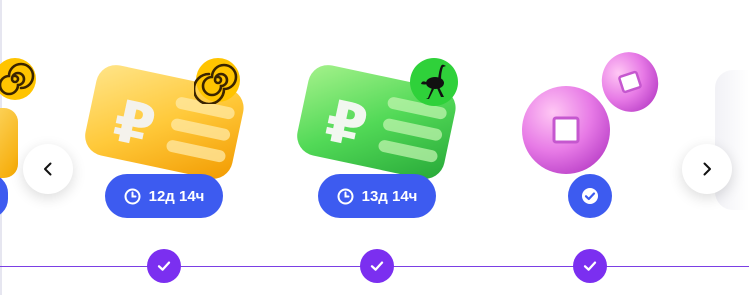  Describe the element at coordinates (4, 196) in the screenshot. I see `reward-badge-partial` at that location.